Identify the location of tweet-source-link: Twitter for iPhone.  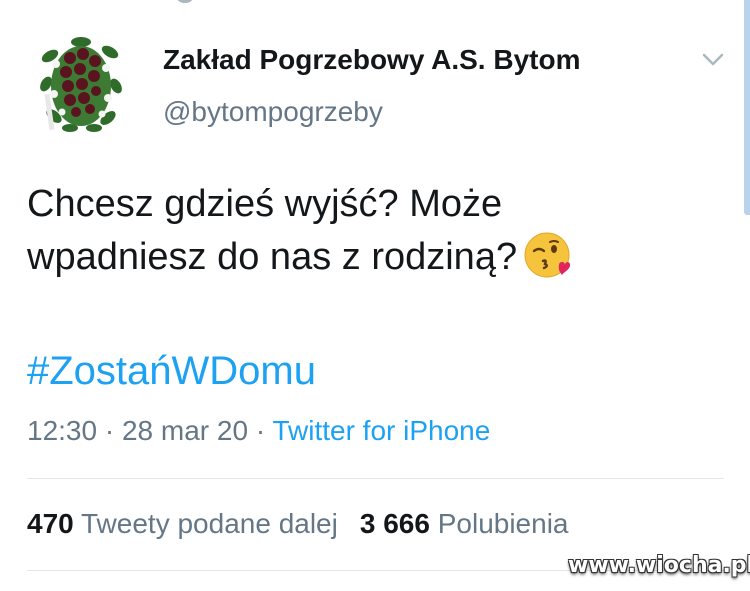
(381, 430).